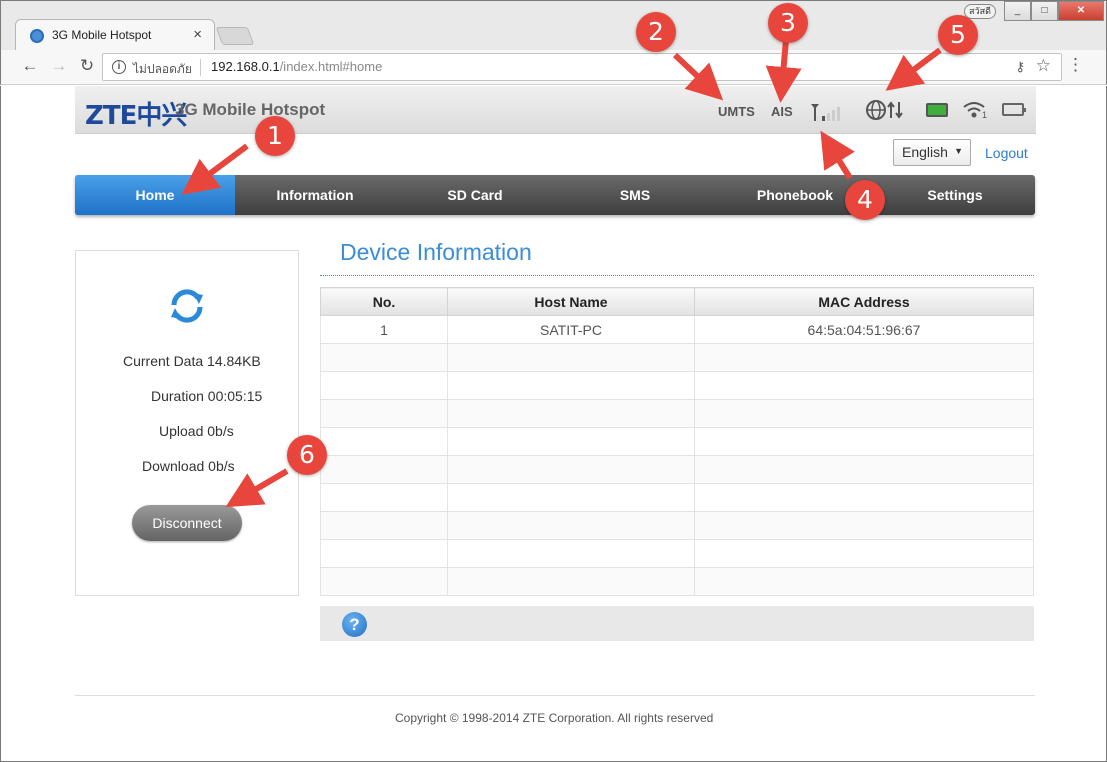 The image size is (1107, 762). I want to click on zte-logo: ZTE中兴, so click(136, 116).